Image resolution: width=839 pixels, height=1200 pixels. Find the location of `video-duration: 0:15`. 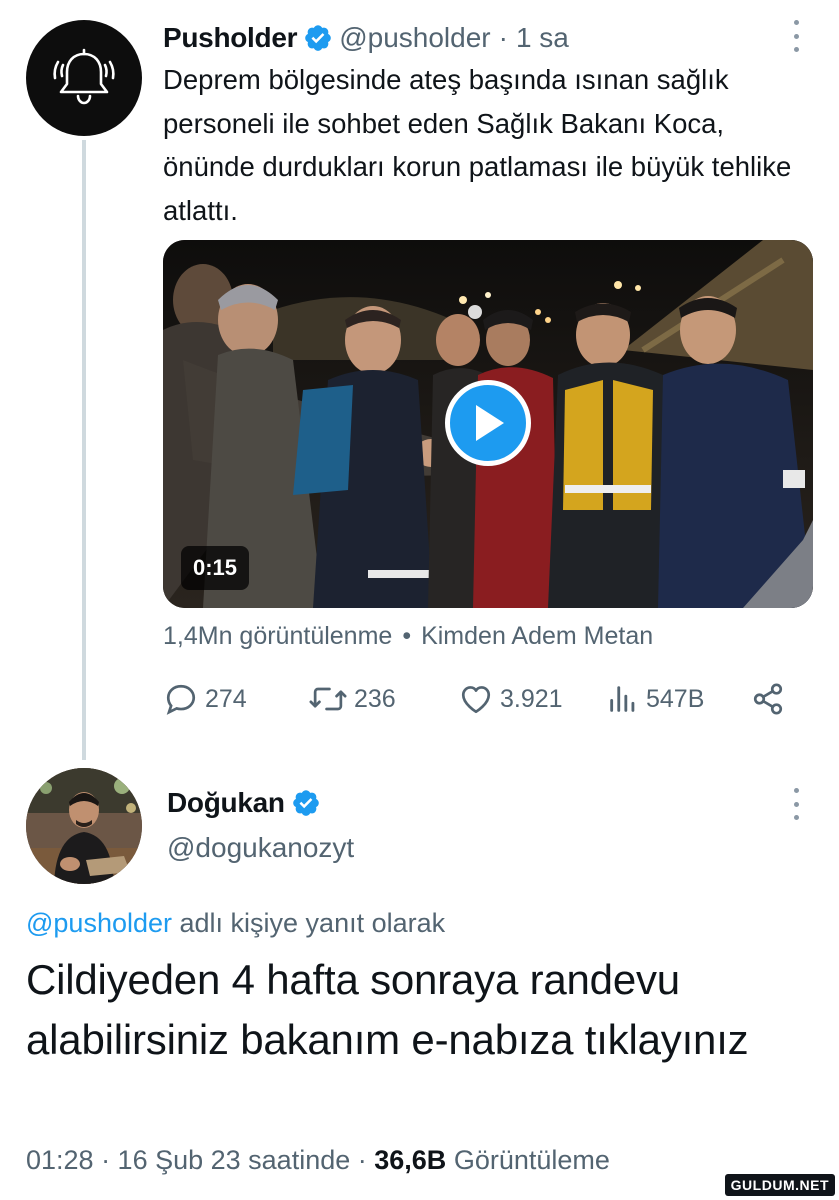

video-duration: 0:15 is located at coordinates (215, 568).